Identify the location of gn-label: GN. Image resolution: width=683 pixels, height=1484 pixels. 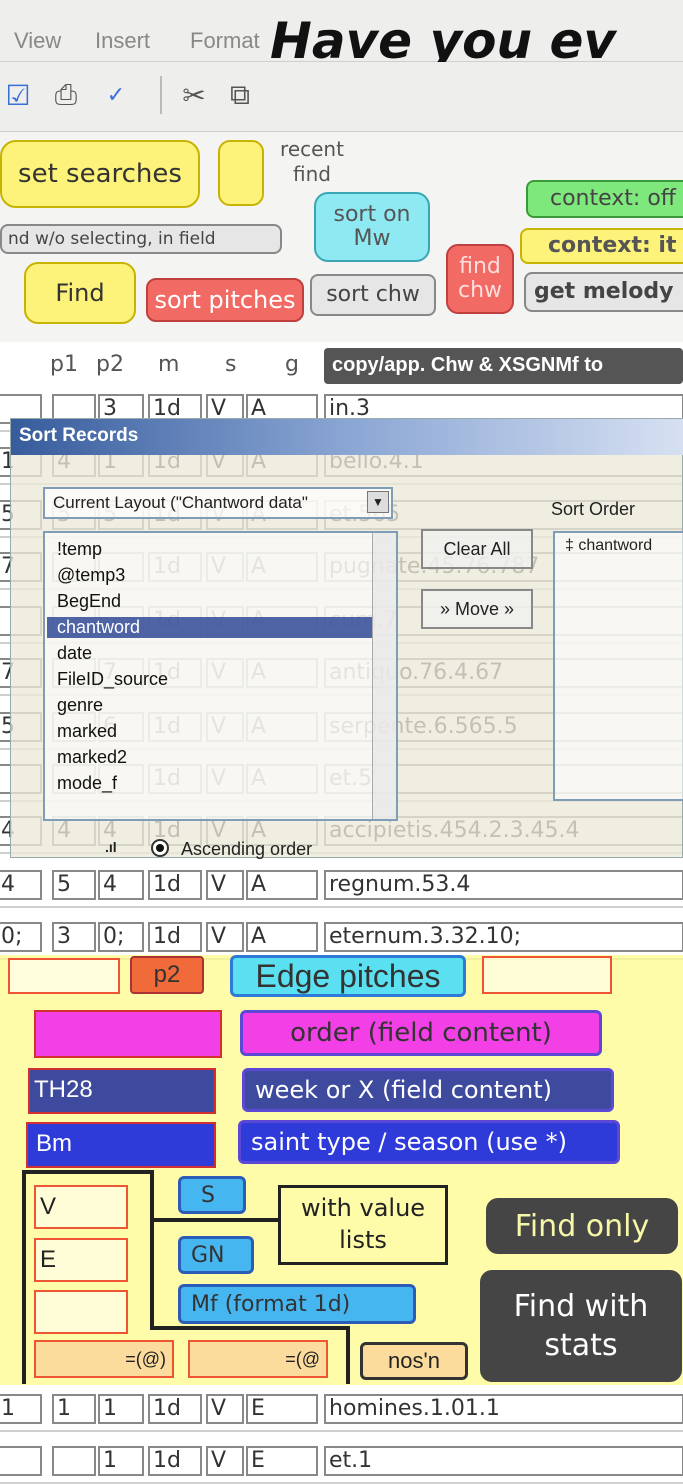
(216, 1255).